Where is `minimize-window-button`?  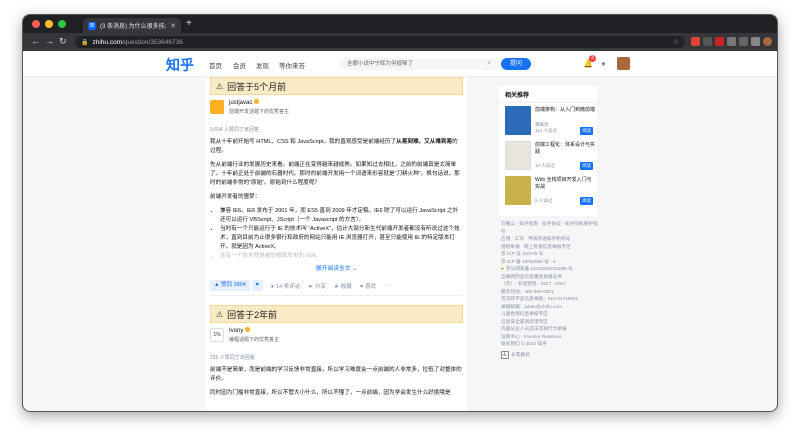
minimize-window-button is located at coordinates (49, 24).